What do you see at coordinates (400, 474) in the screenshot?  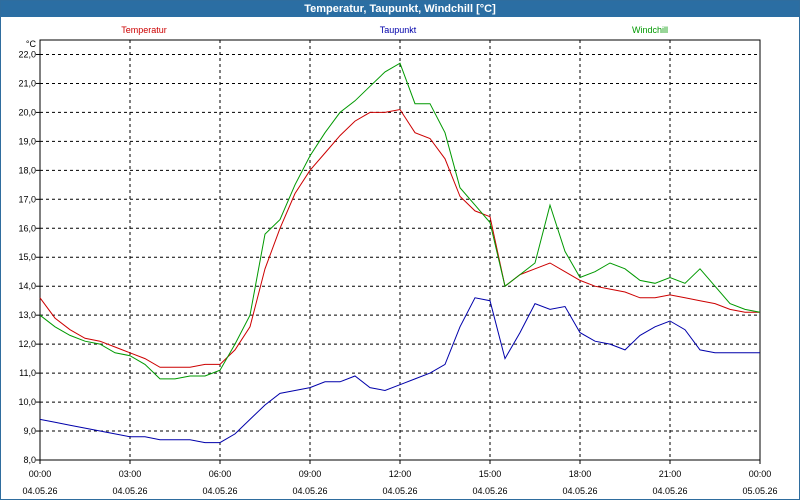 I see `x-tick-time-label: 12:00` at bounding box center [400, 474].